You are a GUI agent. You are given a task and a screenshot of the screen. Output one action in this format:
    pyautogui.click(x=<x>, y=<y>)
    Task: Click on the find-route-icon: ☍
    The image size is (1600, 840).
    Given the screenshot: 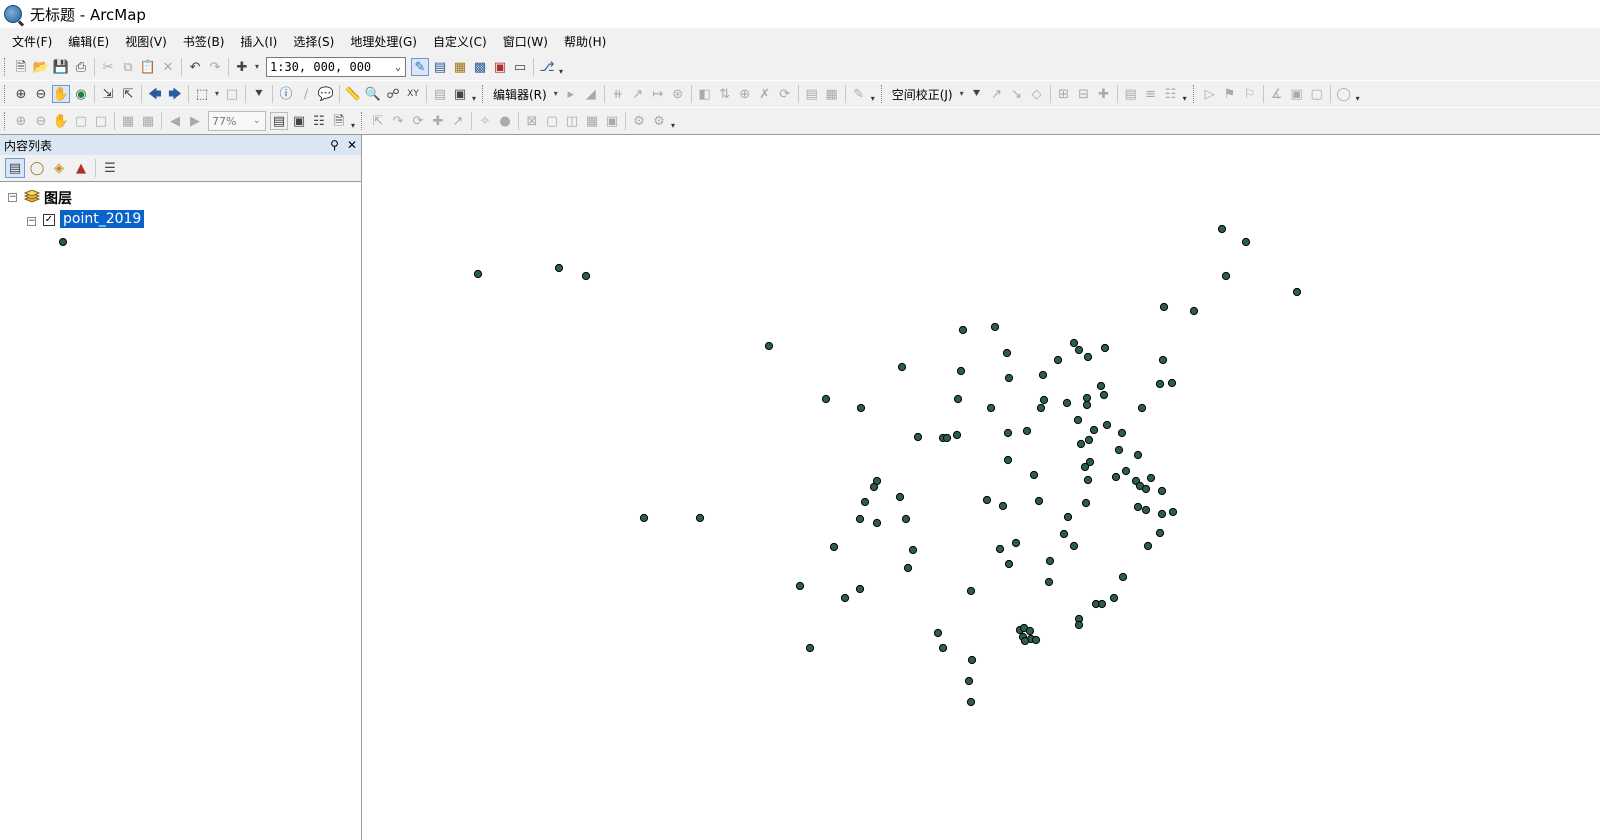 What is the action you would take?
    pyautogui.click(x=393, y=94)
    